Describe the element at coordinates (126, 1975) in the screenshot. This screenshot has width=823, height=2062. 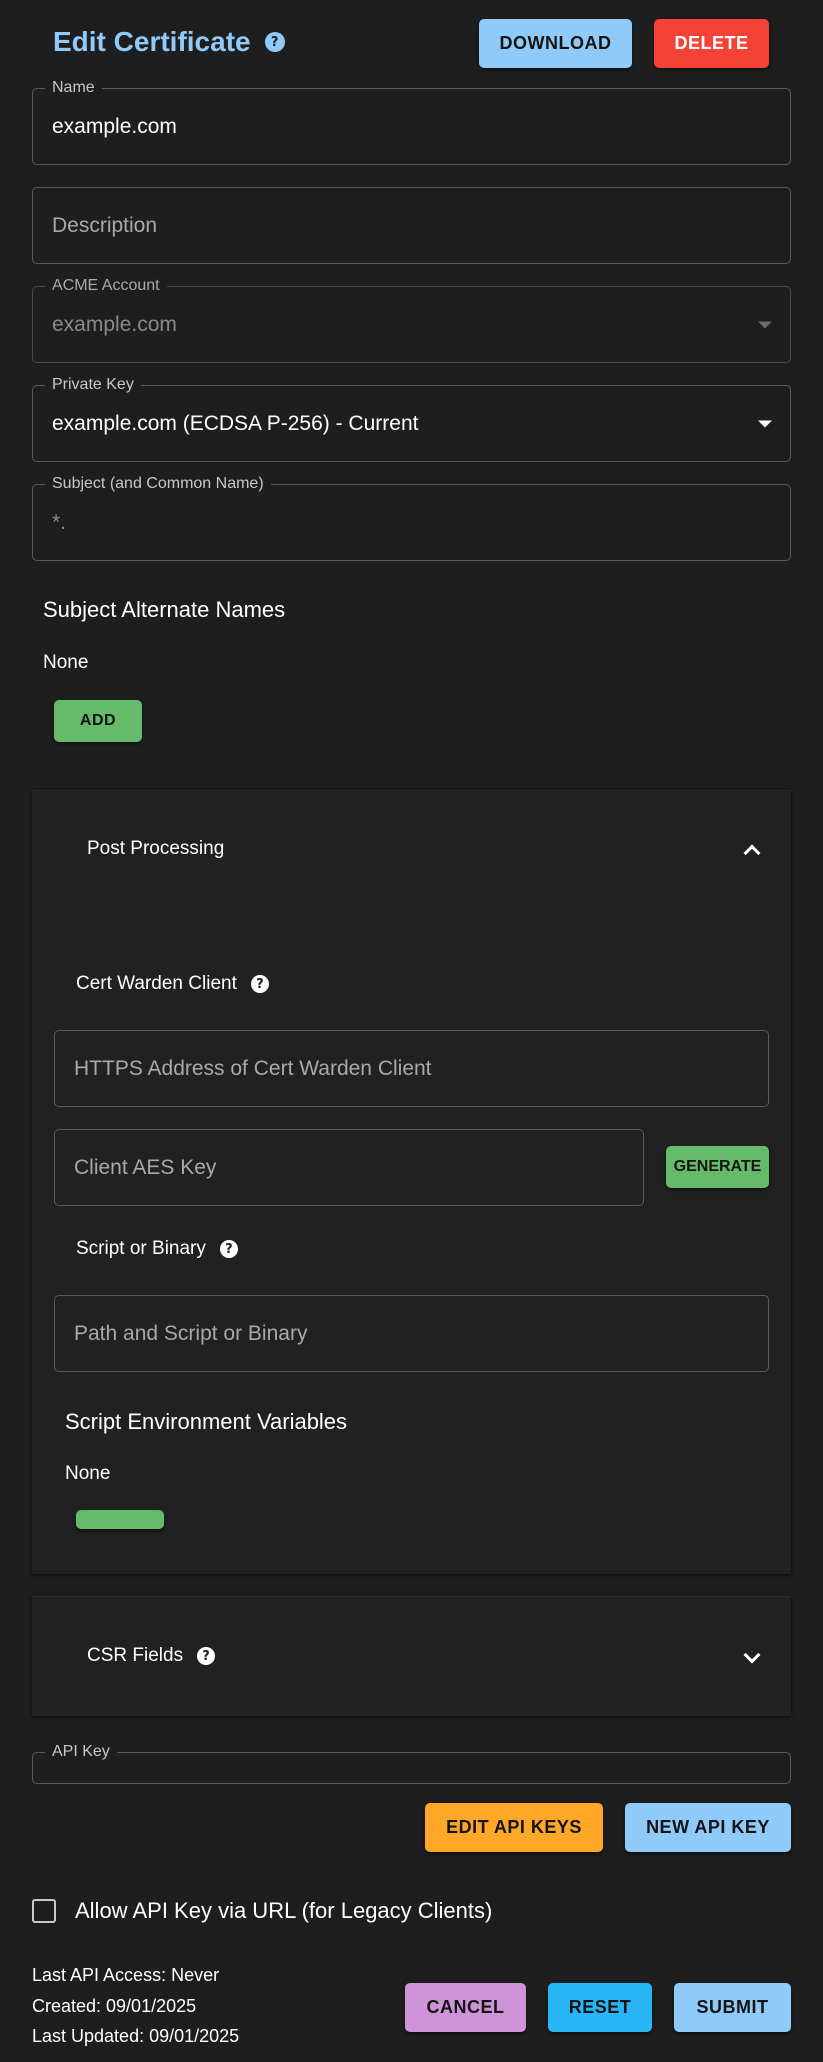
I see `last-api-access: Last API Access: Never` at that location.